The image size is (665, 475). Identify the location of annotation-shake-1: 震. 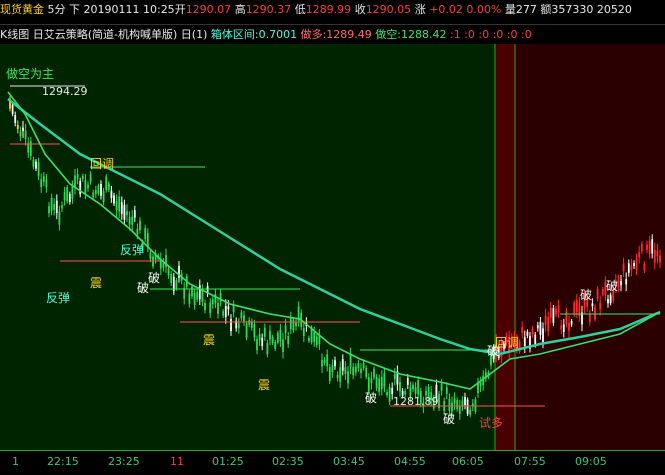
(96, 283).